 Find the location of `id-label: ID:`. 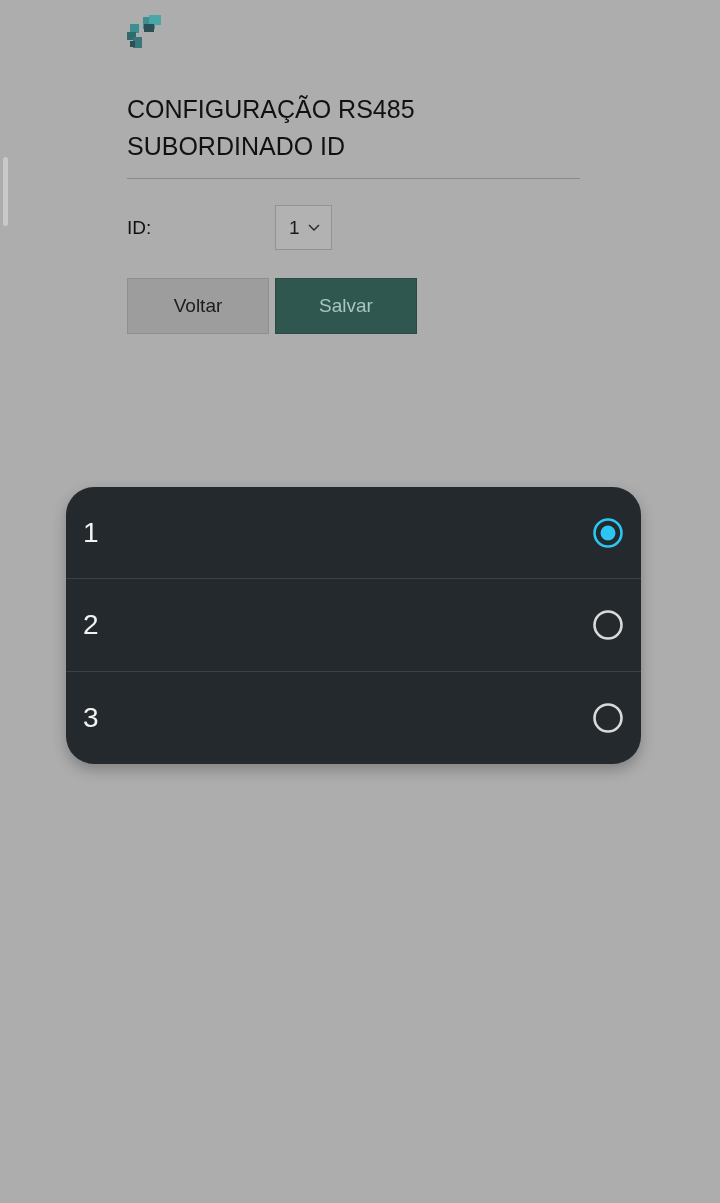

id-label: ID: is located at coordinates (140, 227).